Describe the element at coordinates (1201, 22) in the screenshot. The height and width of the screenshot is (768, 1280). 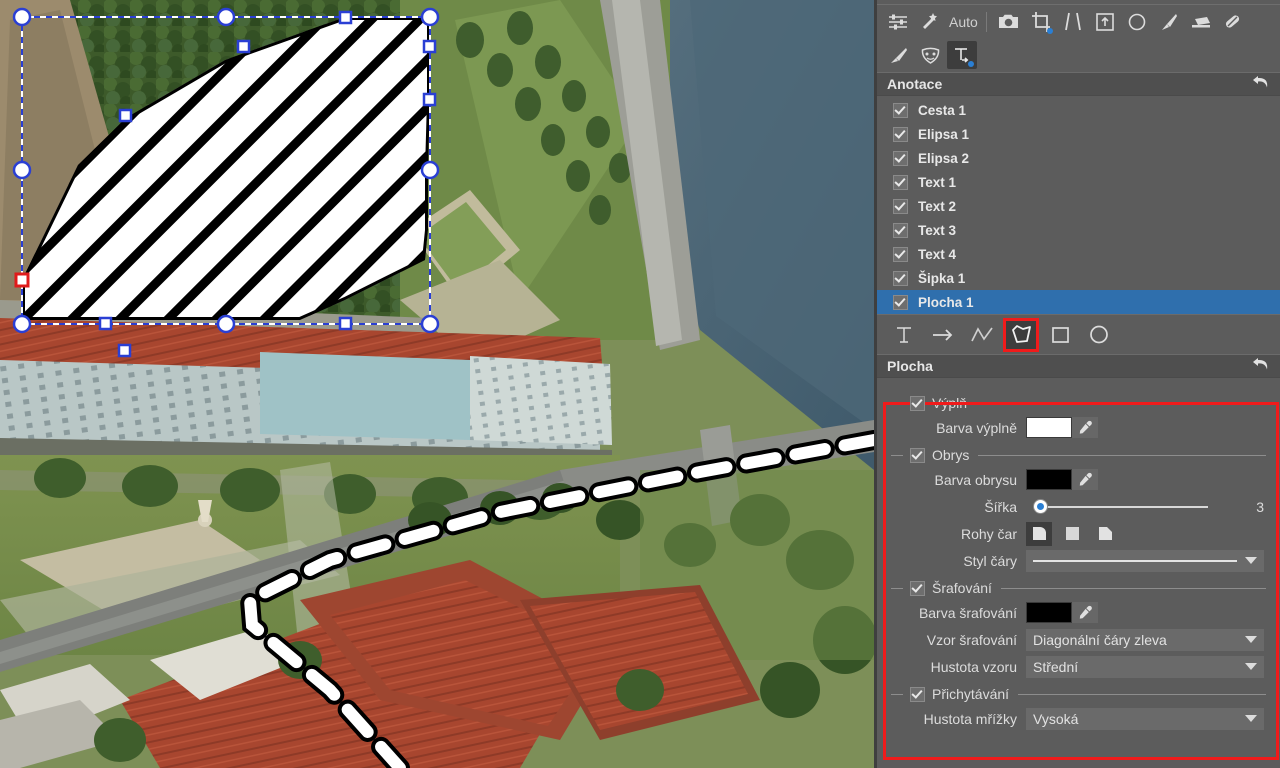
I see `eraser-icon` at that location.